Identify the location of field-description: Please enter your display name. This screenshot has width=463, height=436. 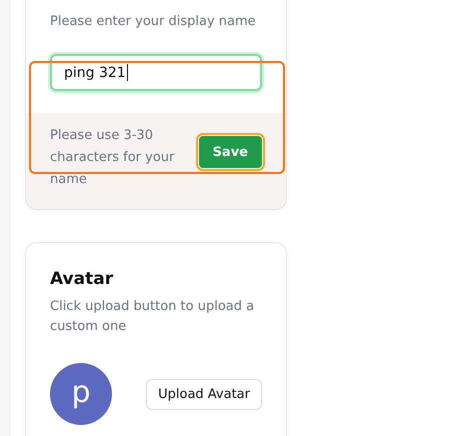
(153, 22).